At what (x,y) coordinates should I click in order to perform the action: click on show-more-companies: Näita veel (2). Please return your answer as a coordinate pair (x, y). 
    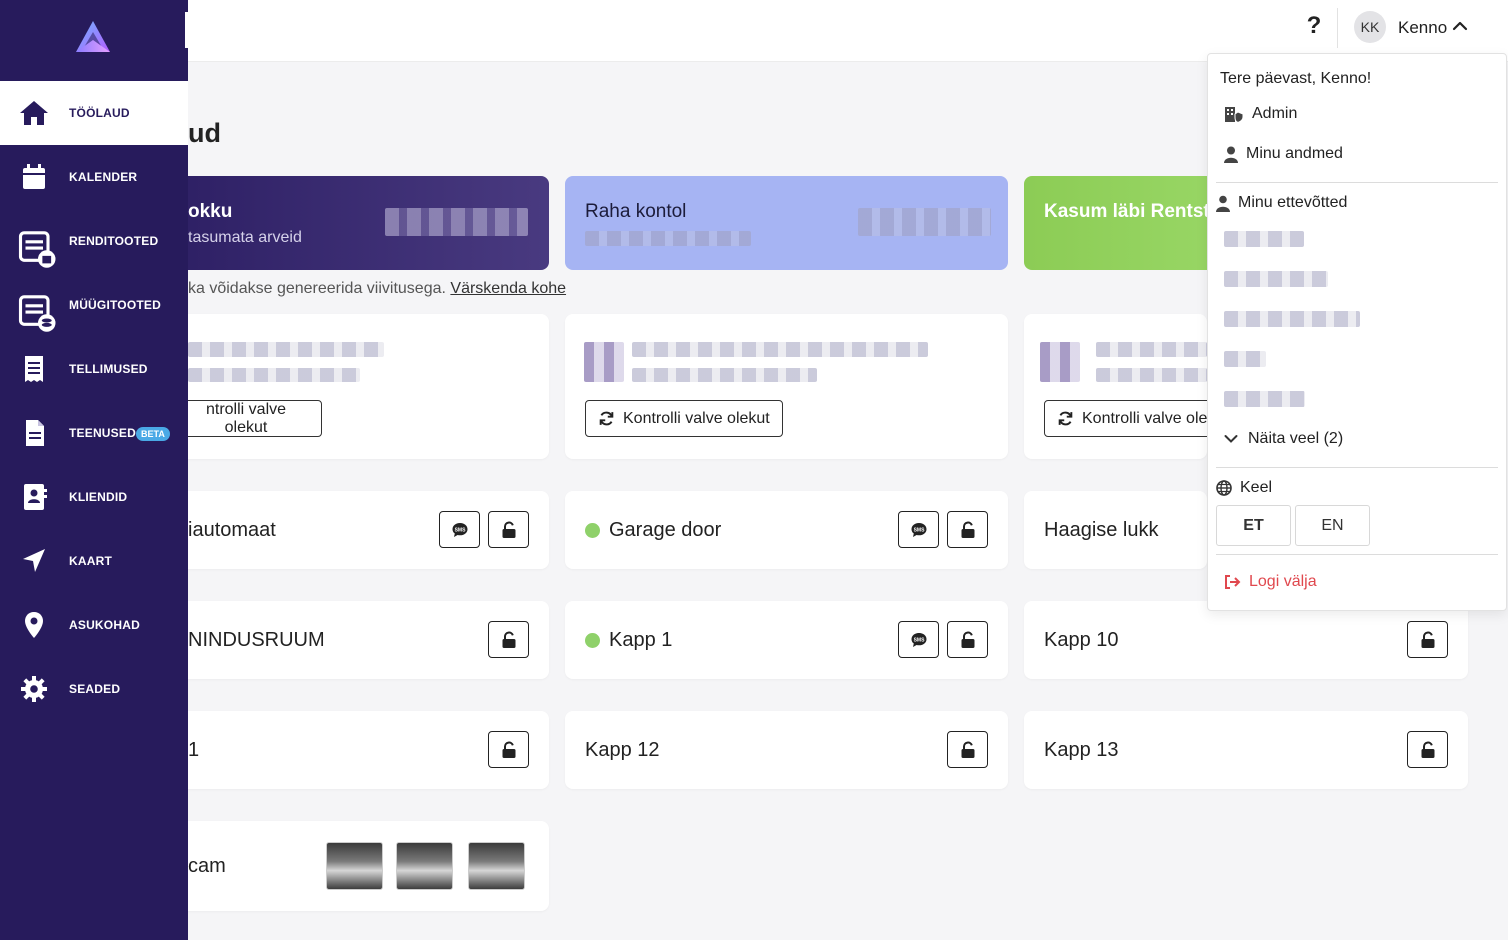
    Looking at the image, I should click on (1283, 439).